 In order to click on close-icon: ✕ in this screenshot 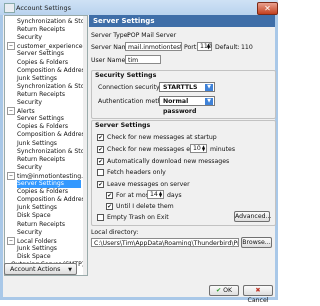, I will do `click(267, 8)`.